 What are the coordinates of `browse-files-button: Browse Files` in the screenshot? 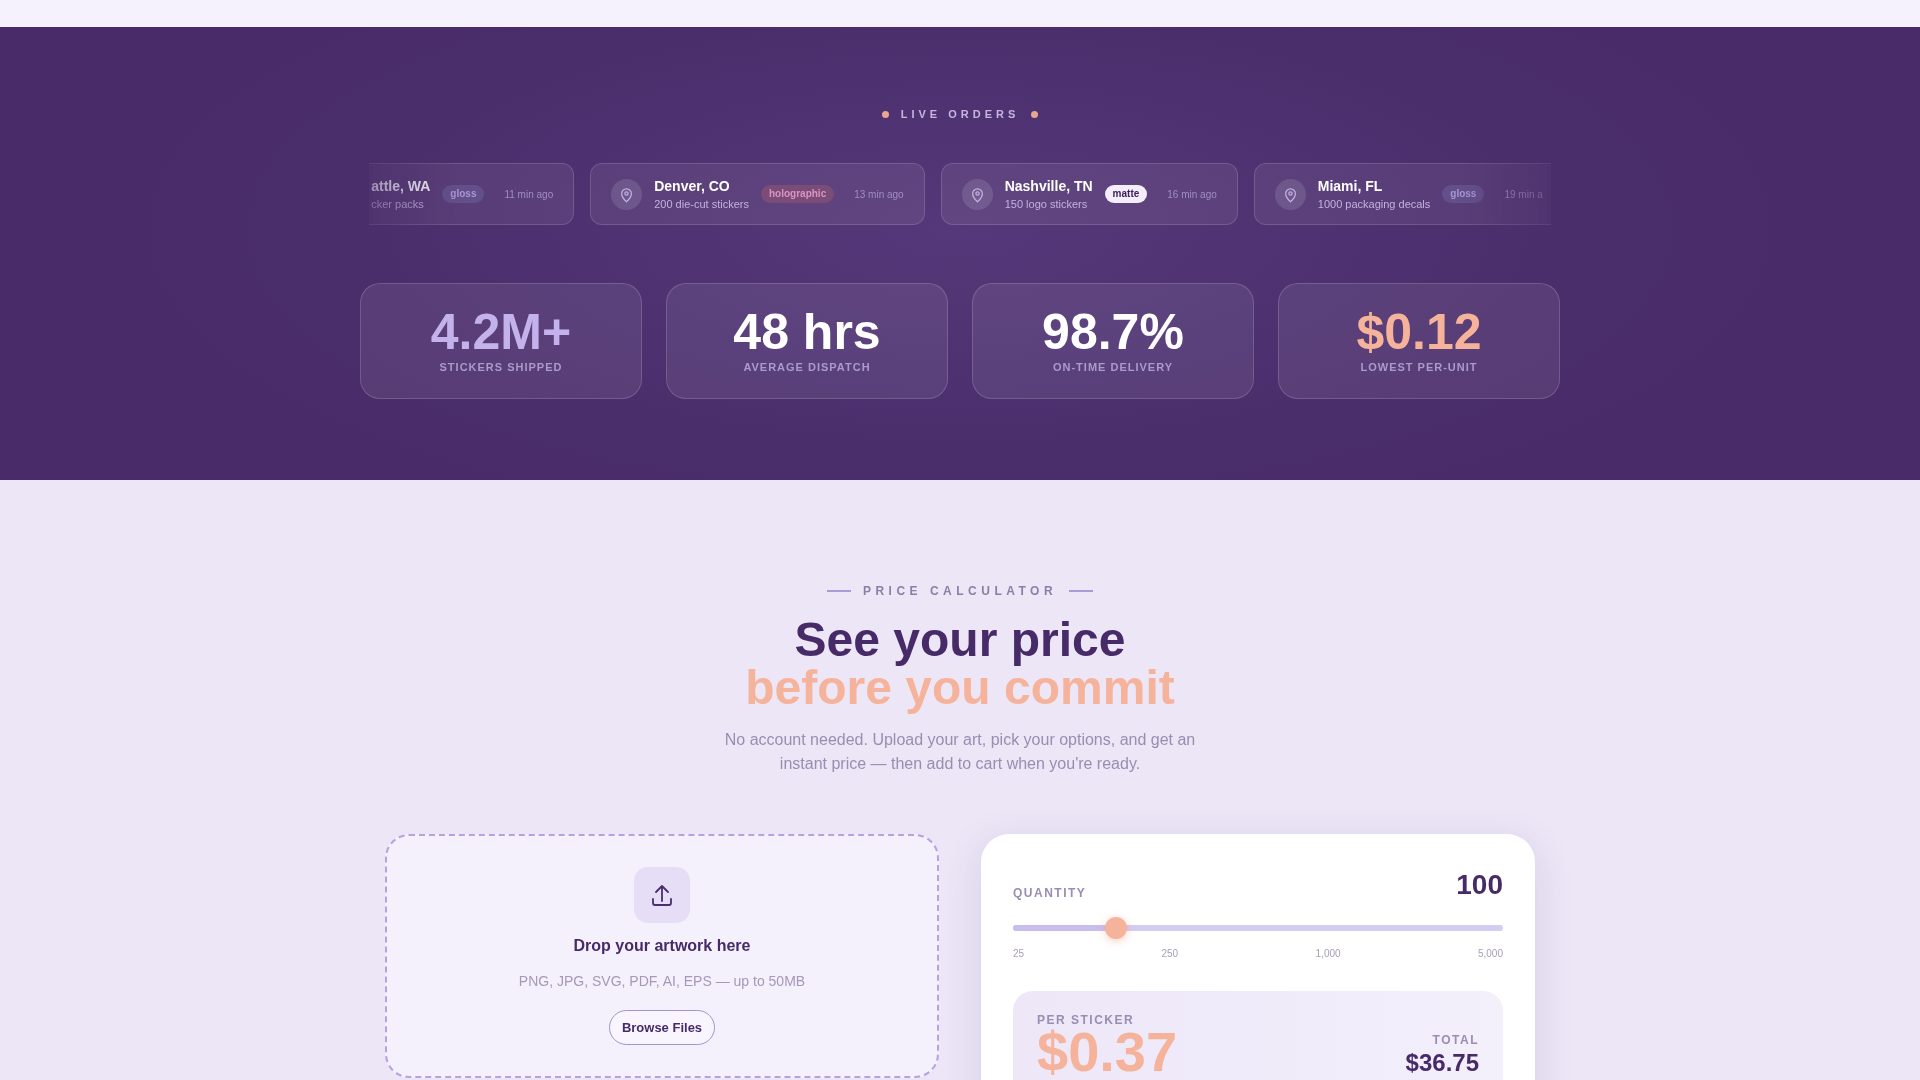 It's located at (662, 1027).